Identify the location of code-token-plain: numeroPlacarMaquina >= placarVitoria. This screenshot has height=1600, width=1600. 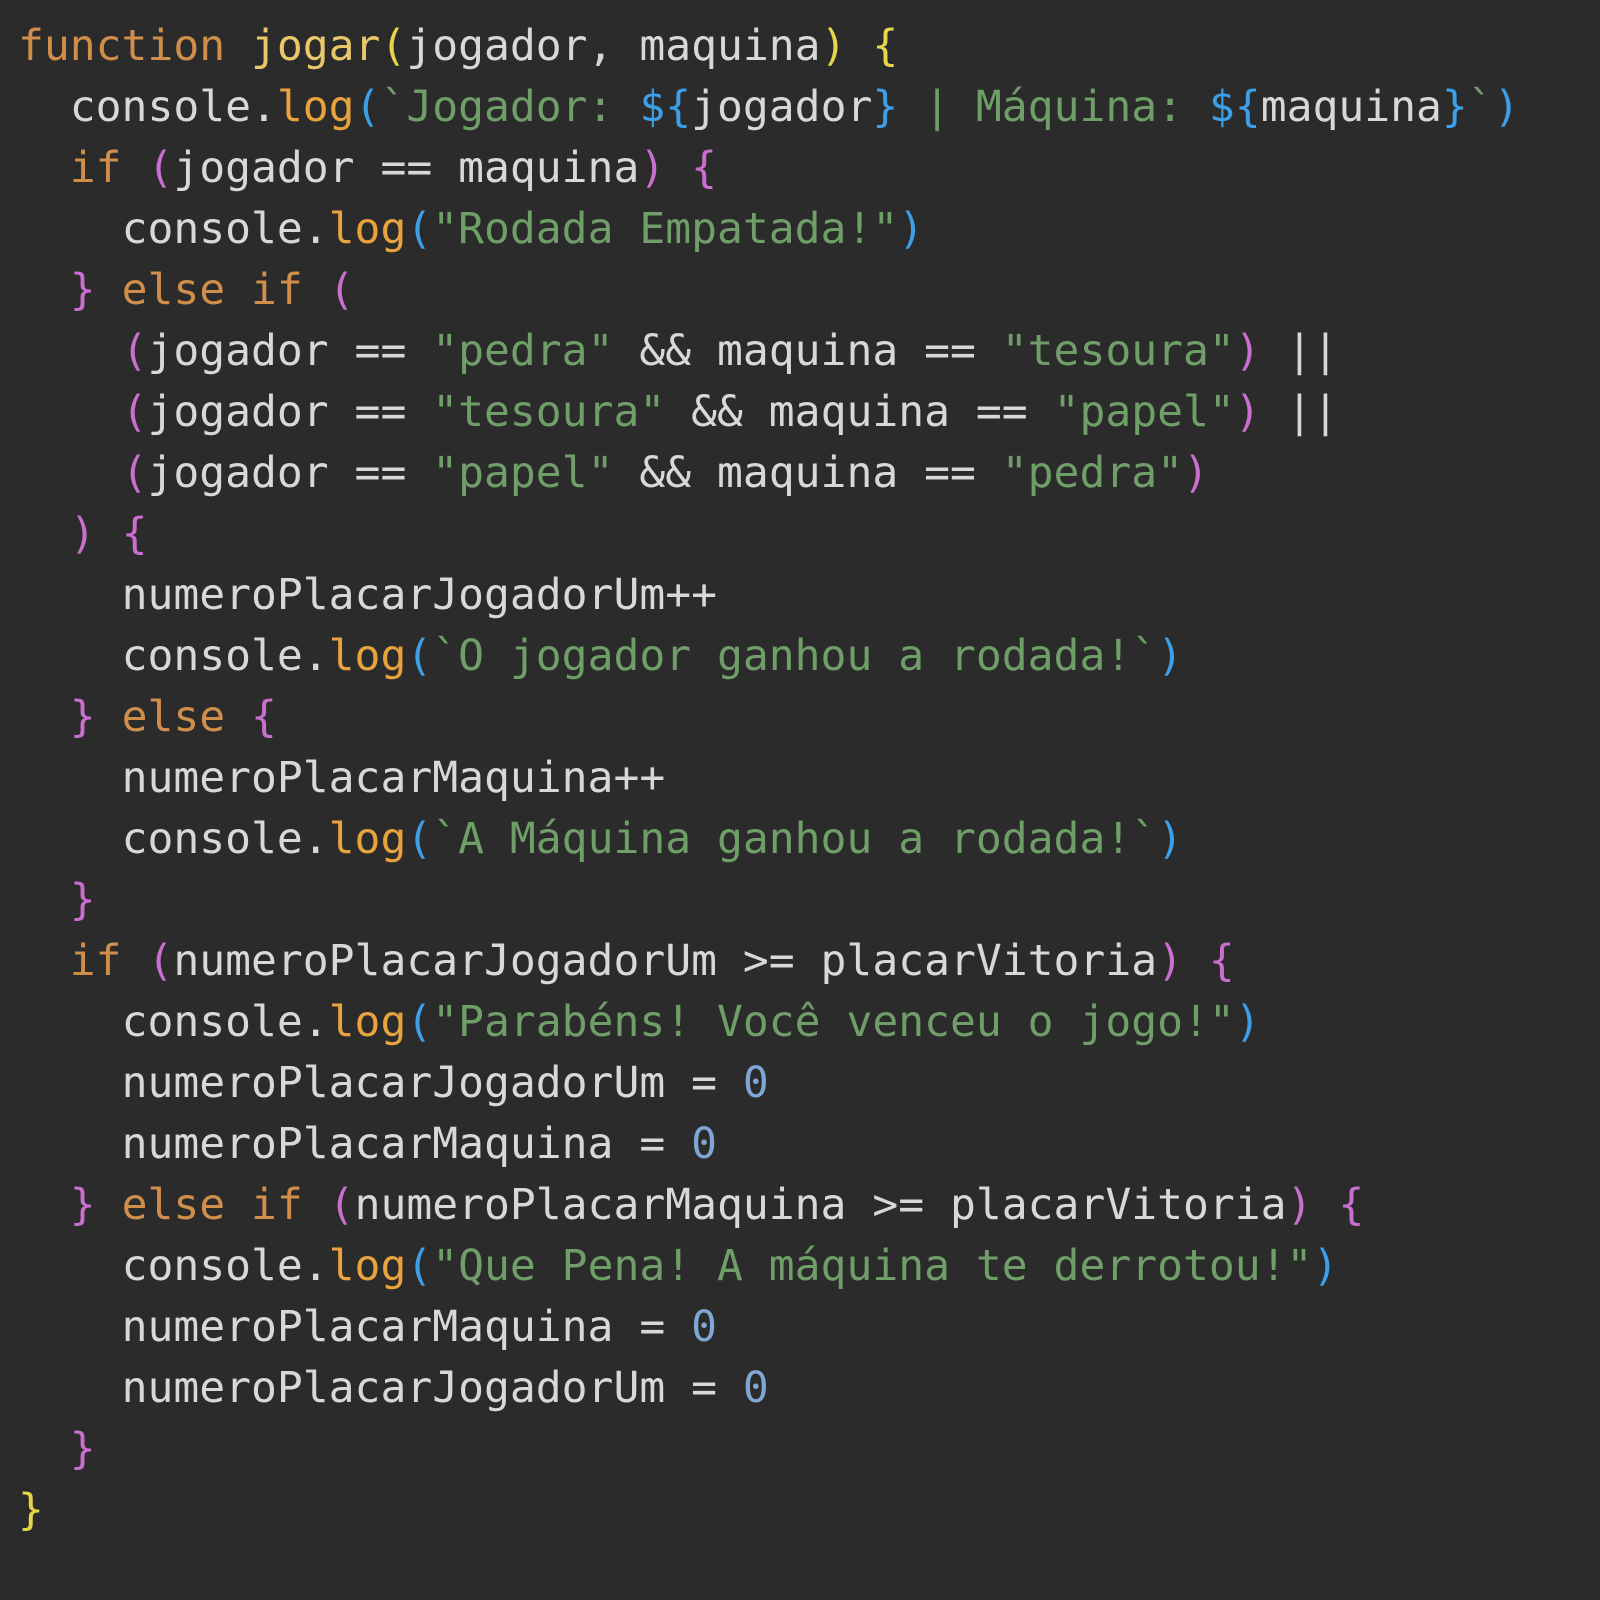
(820, 1205).